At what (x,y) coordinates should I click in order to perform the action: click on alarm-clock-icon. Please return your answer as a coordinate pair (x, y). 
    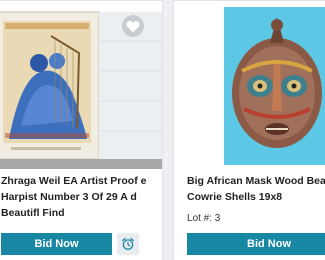
    Looking at the image, I should click on (128, 243).